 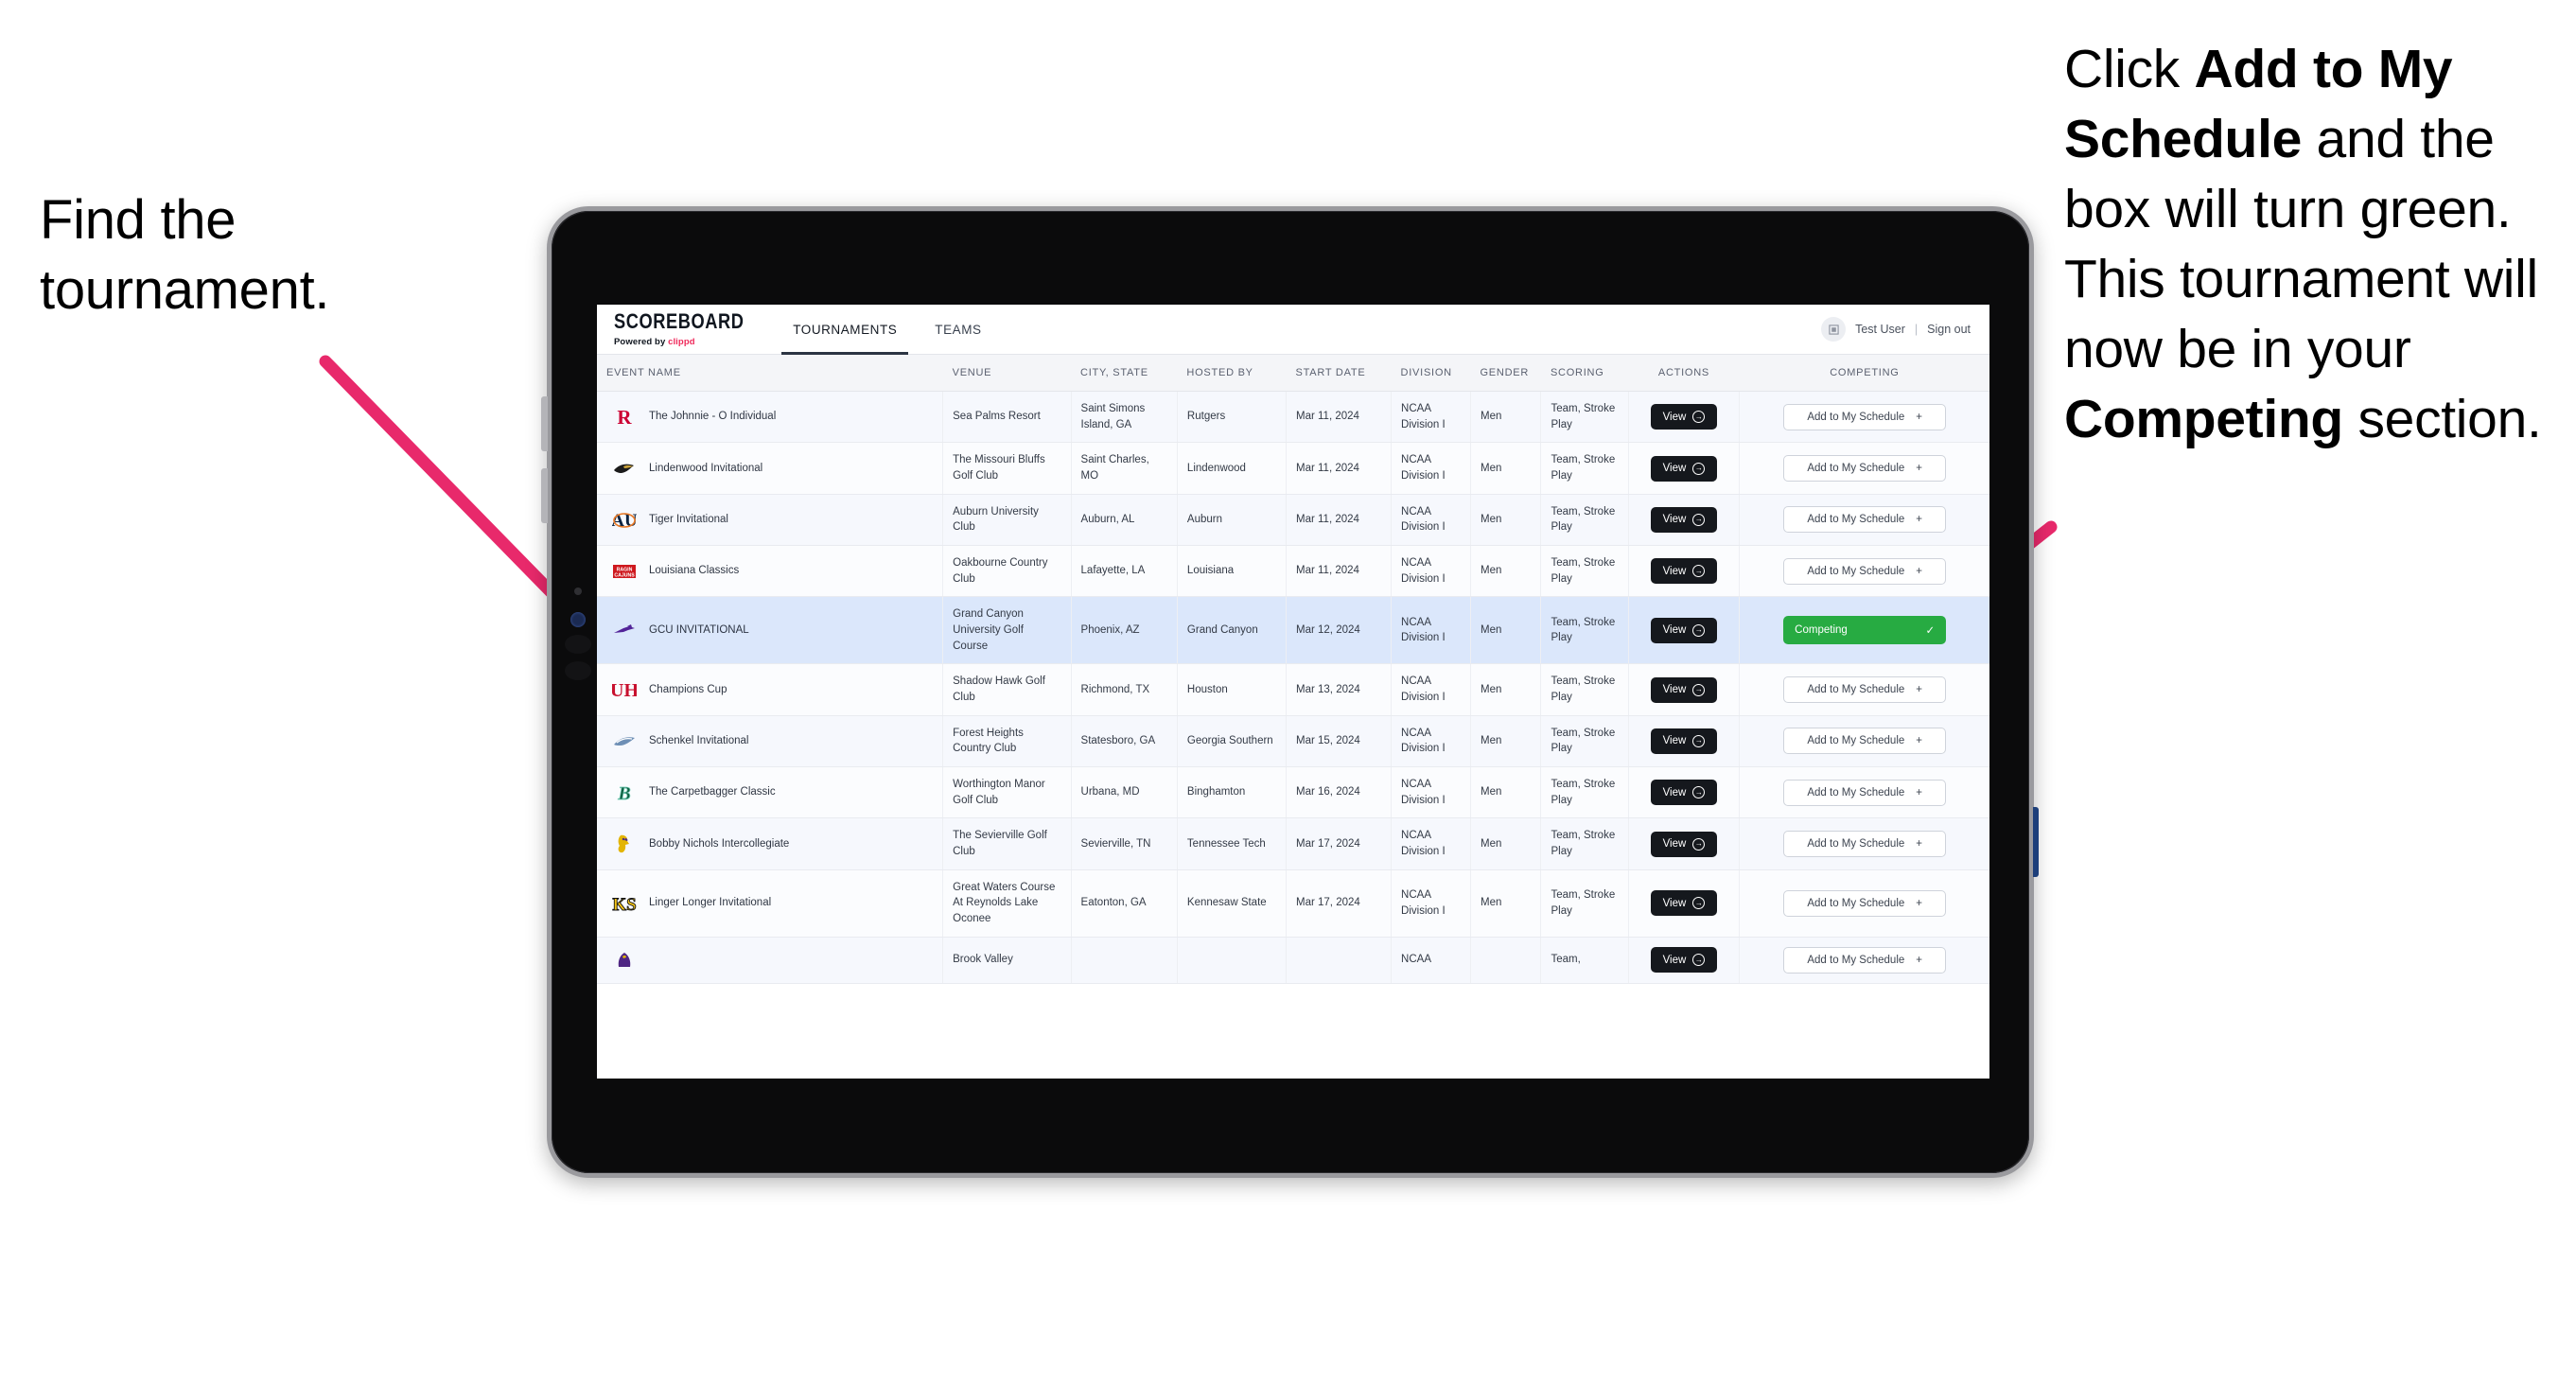 I want to click on competing-badge-button: Competing ✓, so click(x=1865, y=630).